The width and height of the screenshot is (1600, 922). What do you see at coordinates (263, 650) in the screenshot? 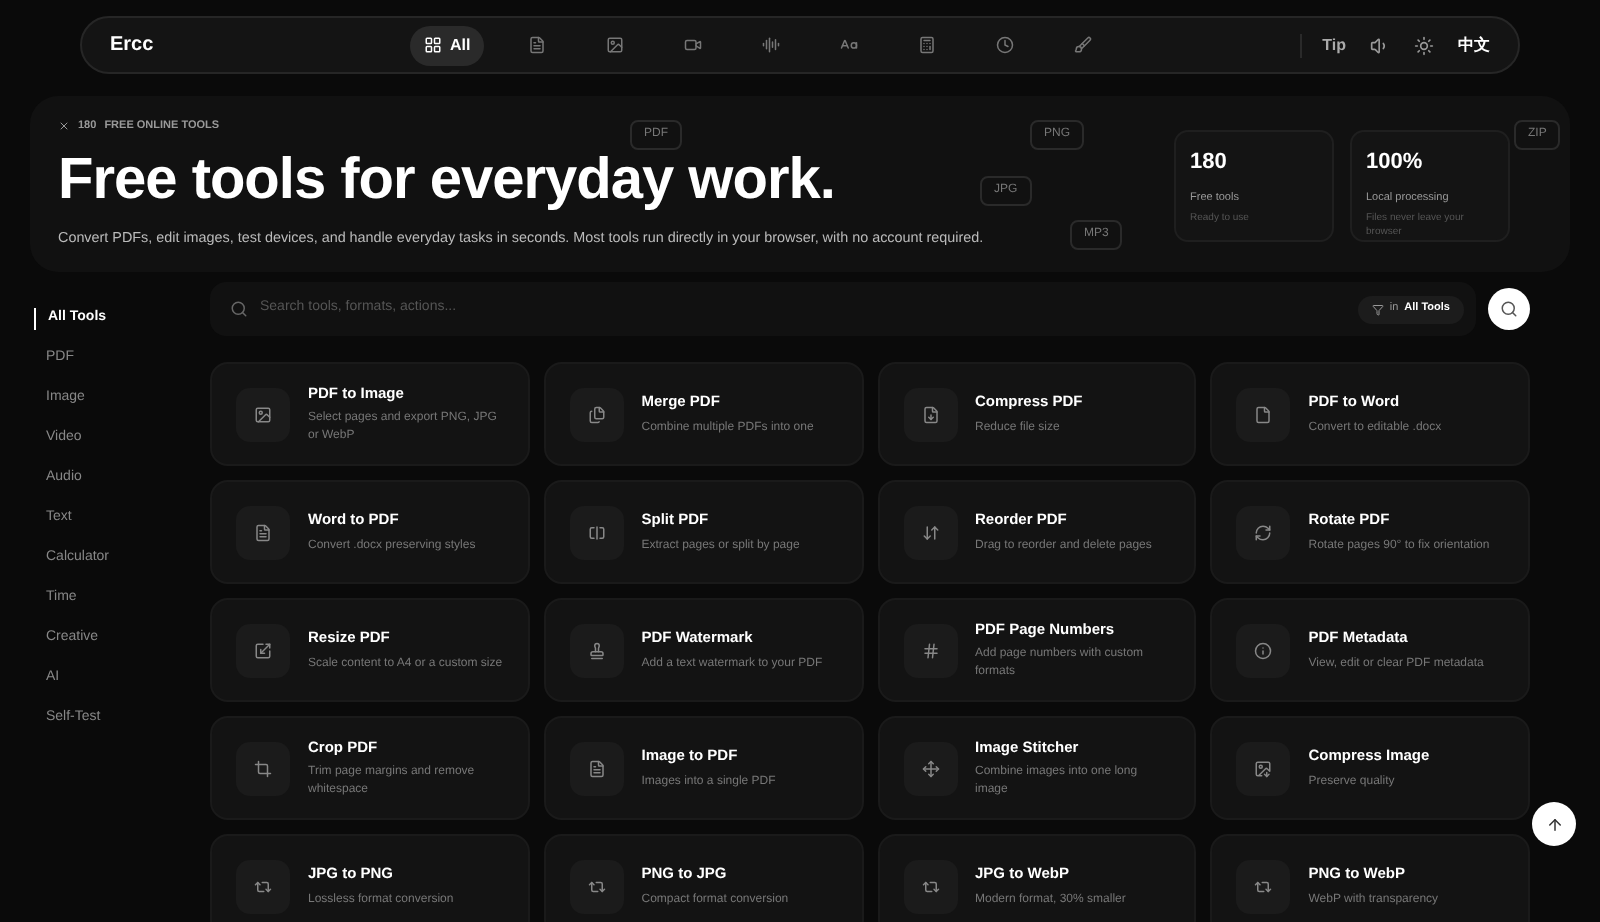
I see `resize-icon` at bounding box center [263, 650].